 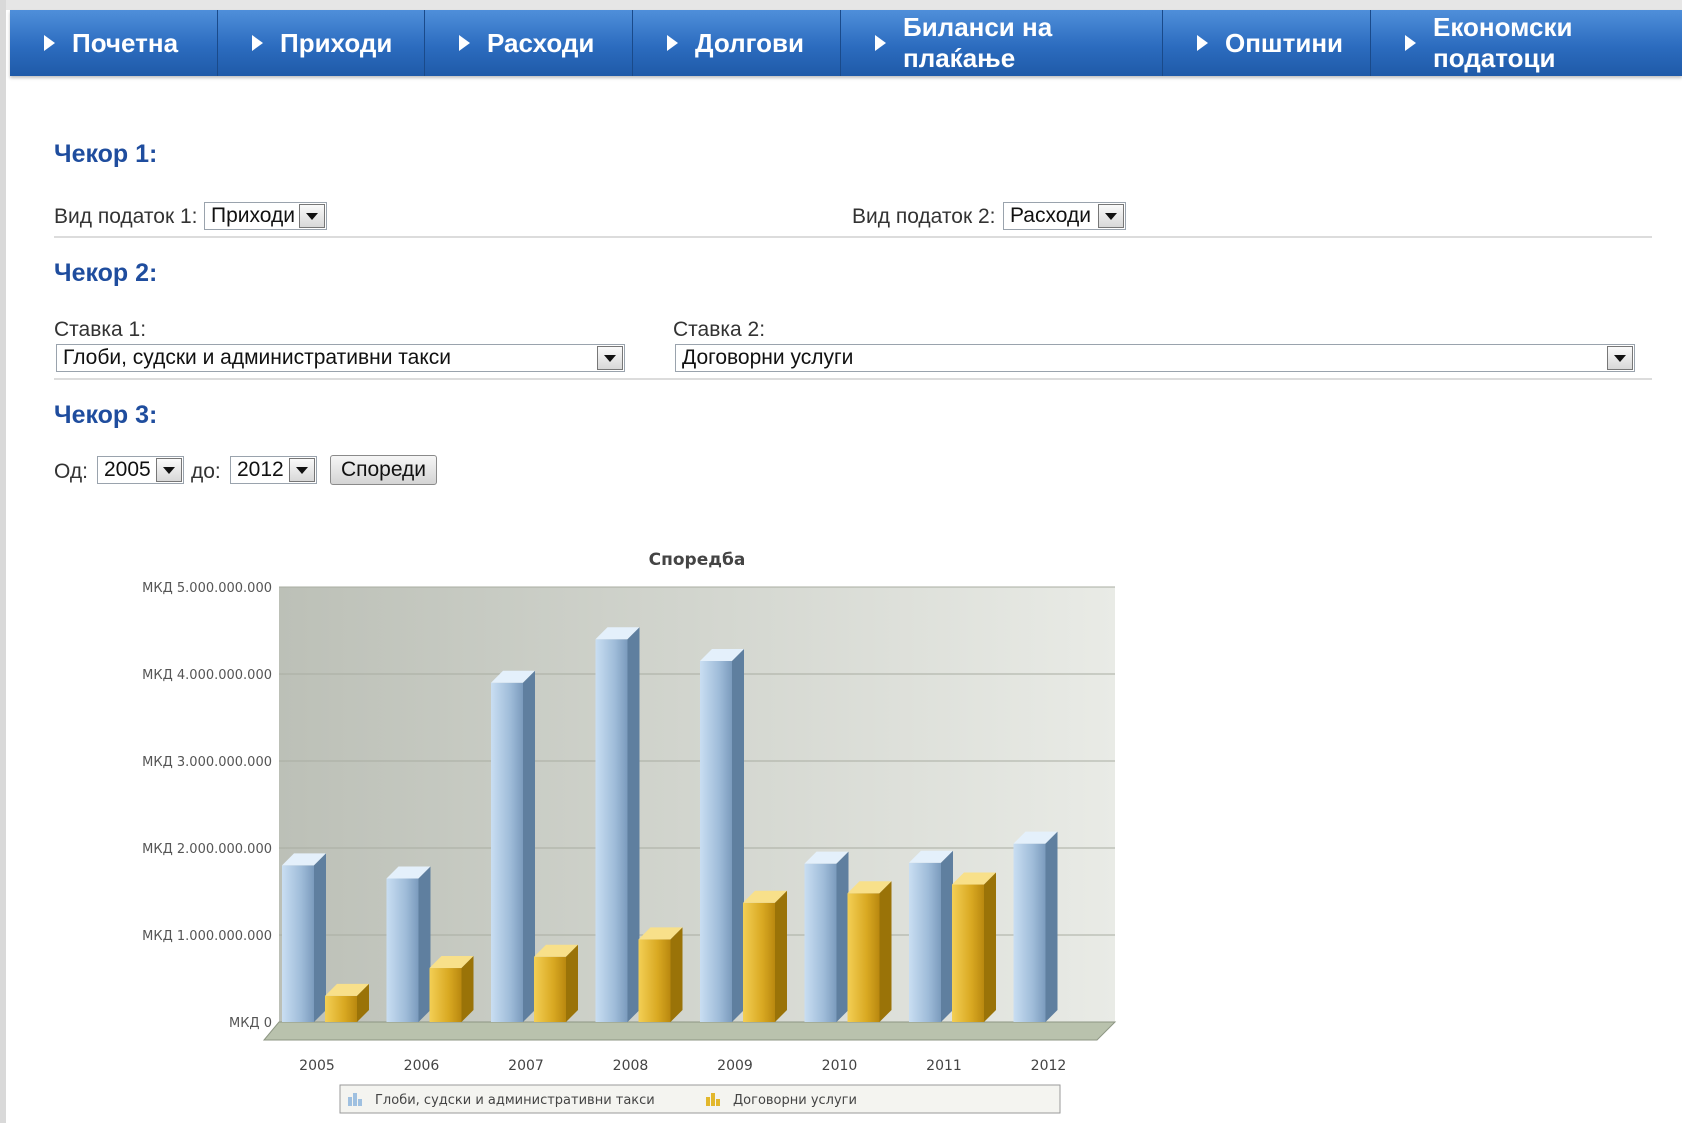 What do you see at coordinates (100, 329) in the screenshot?
I see `item1-label: Ставка 1:` at bounding box center [100, 329].